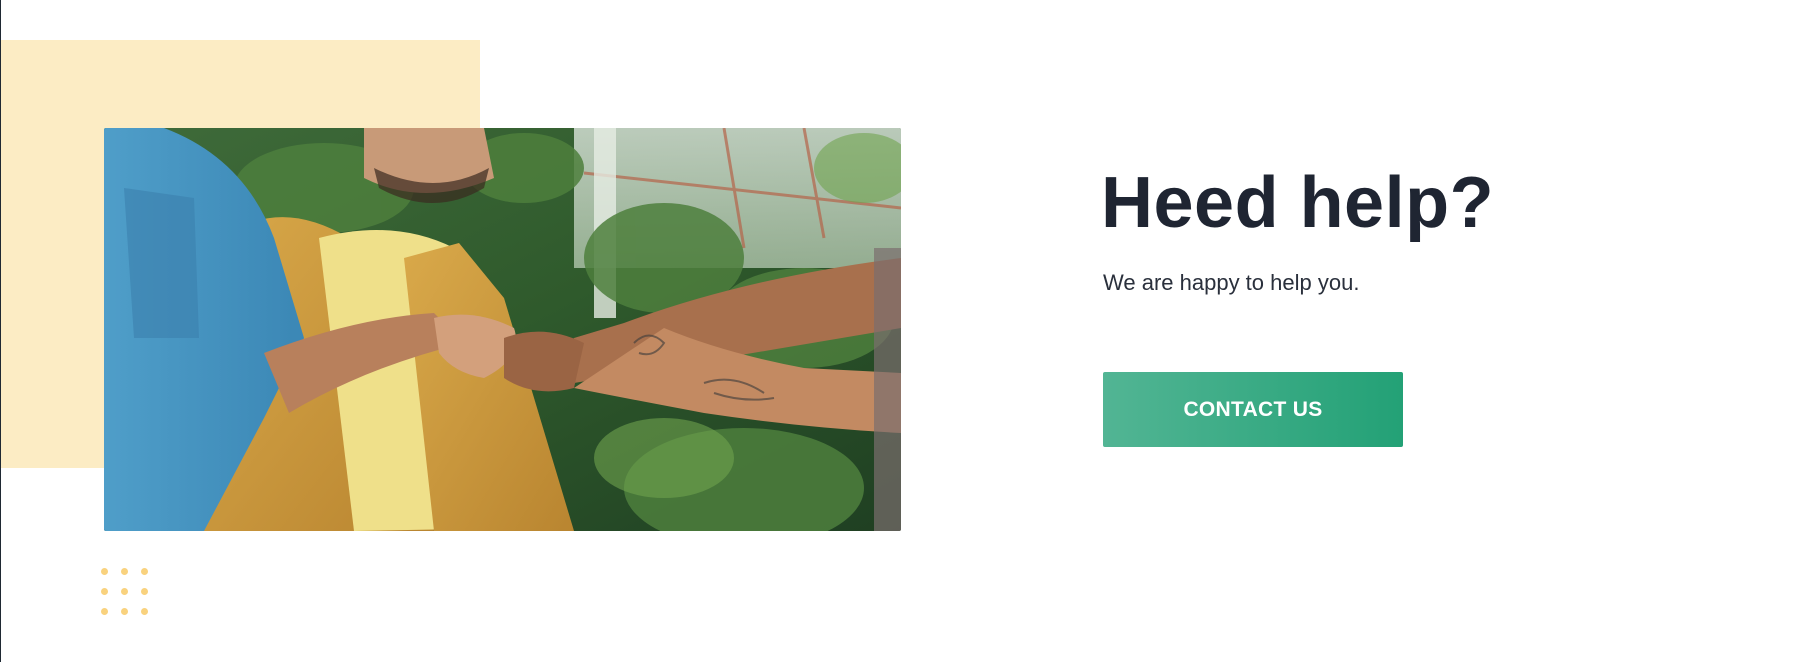 The width and height of the screenshot is (1800, 662). Describe the element at coordinates (1231, 282) in the screenshot. I see `page-subtitle: We are happy to help you.` at that location.